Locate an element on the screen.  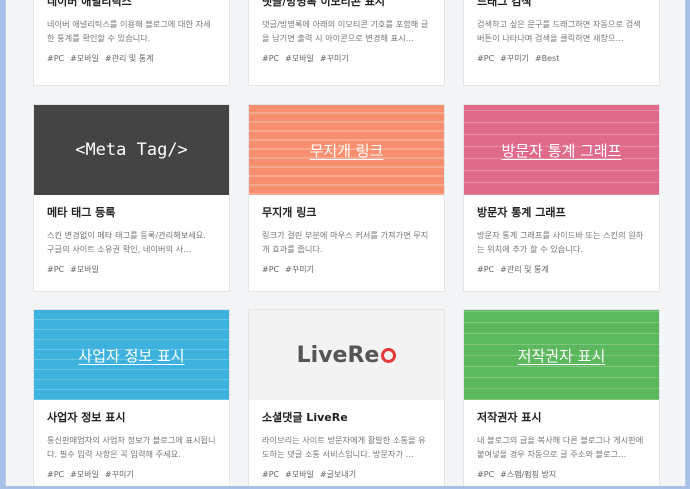
card-title: 저작권자 표시 is located at coordinates (509, 417).